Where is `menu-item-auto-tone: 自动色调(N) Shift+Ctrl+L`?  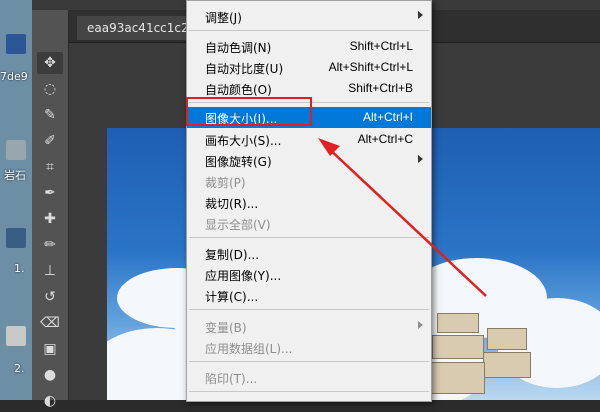
menu-item-auto-tone: 自动色调(N) Shift+Ctrl+L is located at coordinates (309, 46).